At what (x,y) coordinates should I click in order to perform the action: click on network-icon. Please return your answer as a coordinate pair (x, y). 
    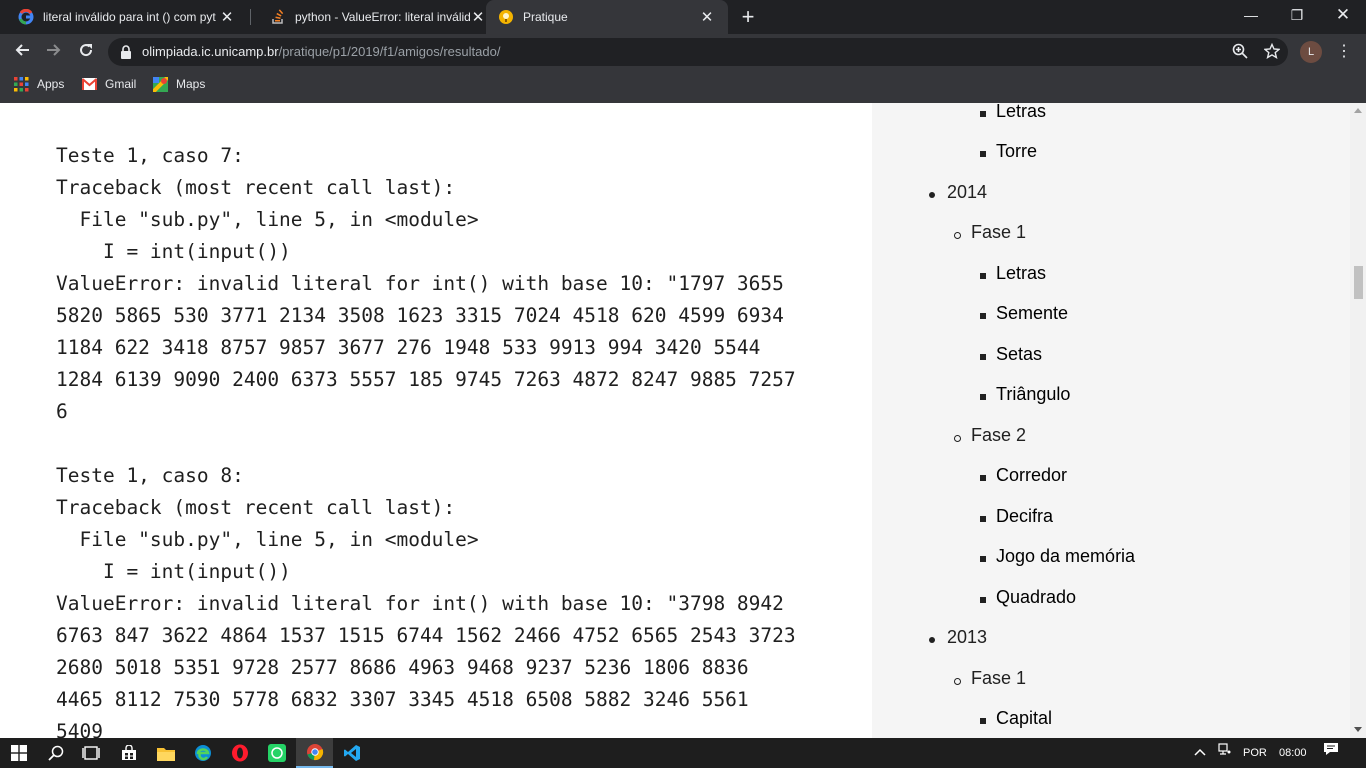
    Looking at the image, I should click on (1224, 749).